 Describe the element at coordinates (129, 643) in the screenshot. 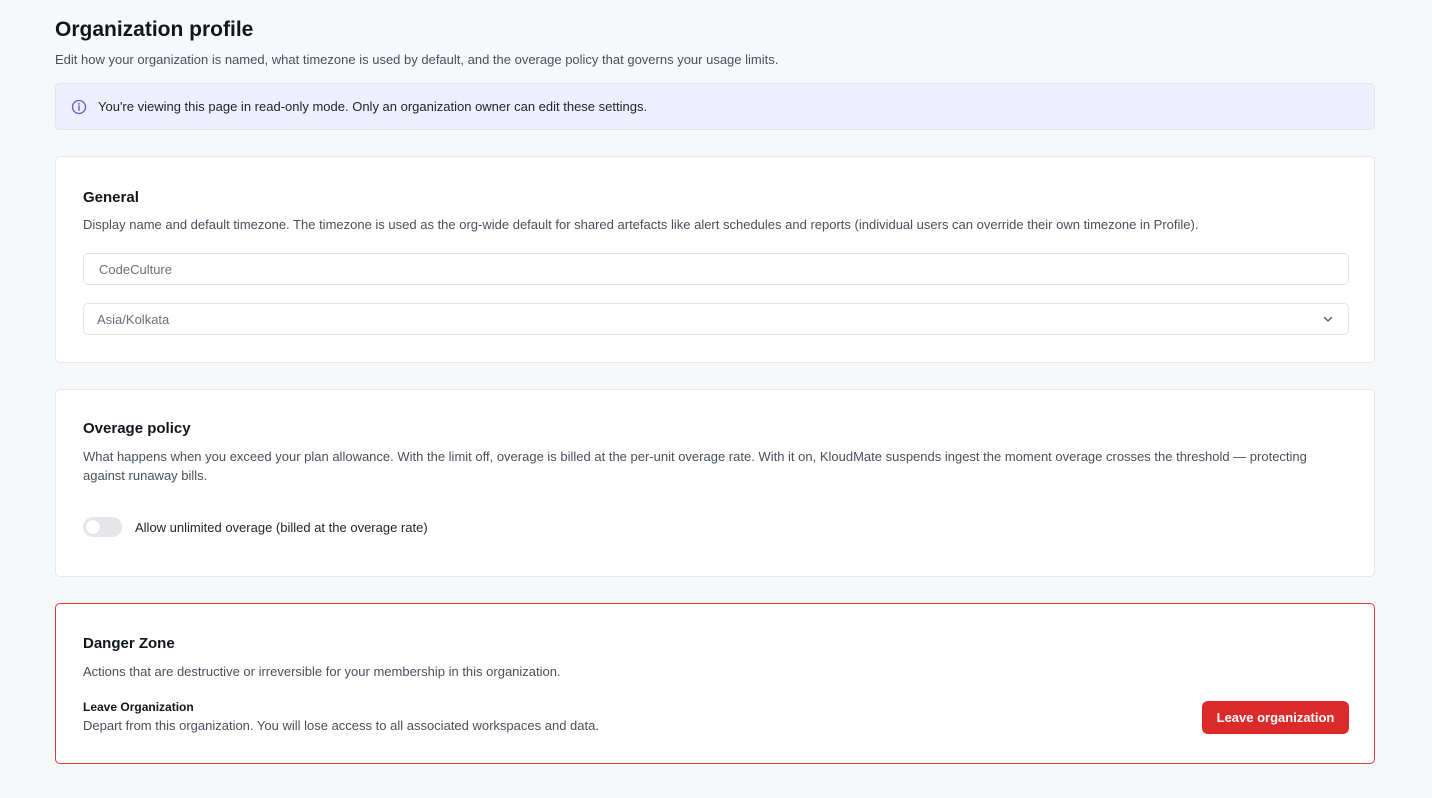

I see `danger-zone-title: Danger Zone` at that location.